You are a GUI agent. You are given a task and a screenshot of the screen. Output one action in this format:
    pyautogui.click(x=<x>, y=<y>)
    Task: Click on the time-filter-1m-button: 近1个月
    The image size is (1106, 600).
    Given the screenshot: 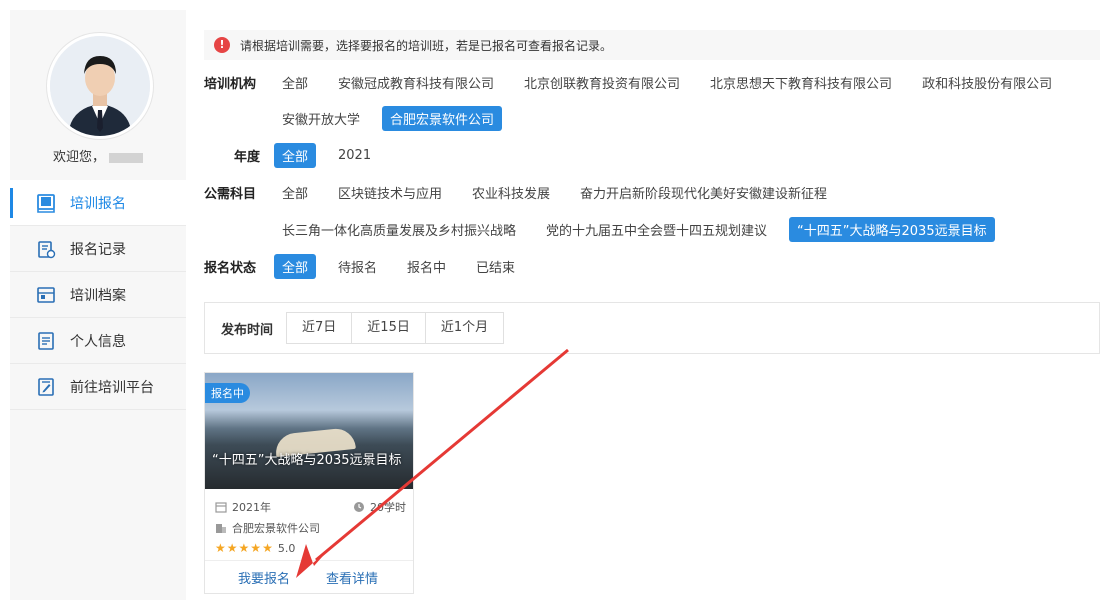 What is the action you would take?
    pyautogui.click(x=464, y=328)
    